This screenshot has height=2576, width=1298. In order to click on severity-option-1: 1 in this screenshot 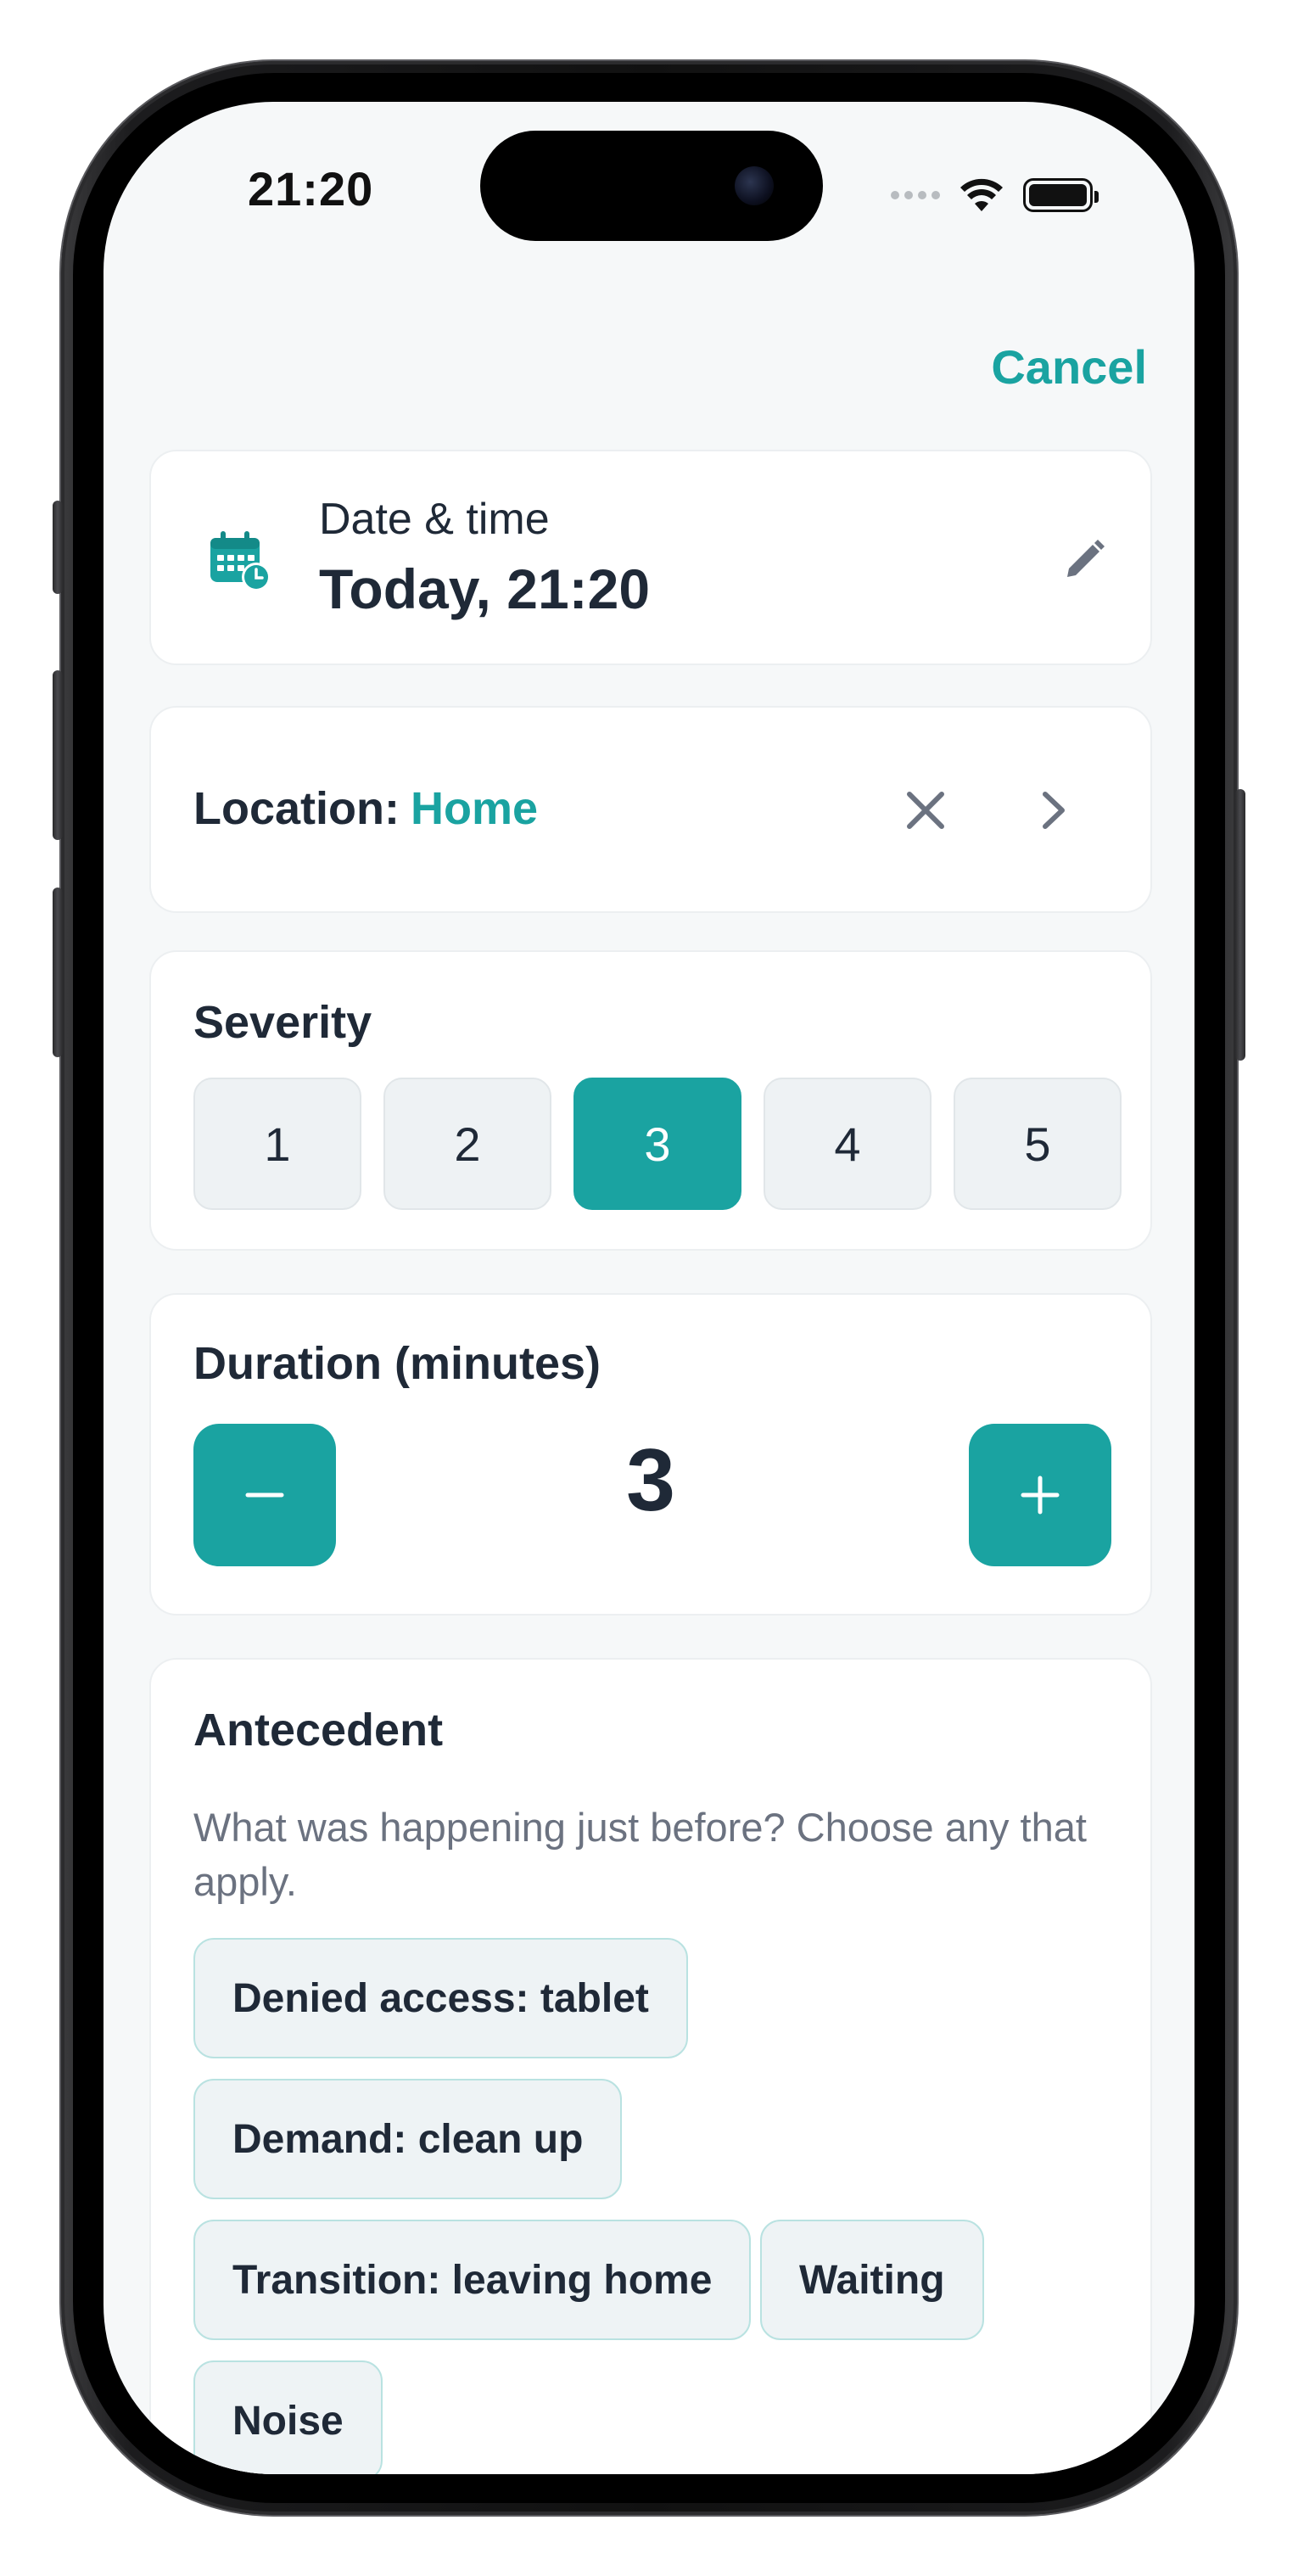, I will do `click(277, 1144)`.